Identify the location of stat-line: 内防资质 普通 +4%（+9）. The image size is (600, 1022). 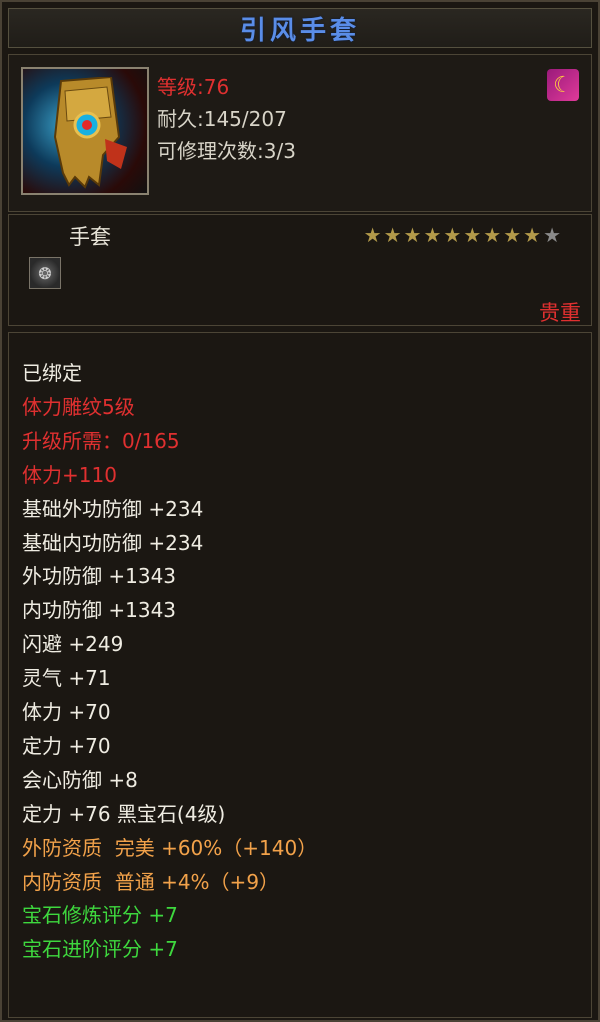
(151, 881).